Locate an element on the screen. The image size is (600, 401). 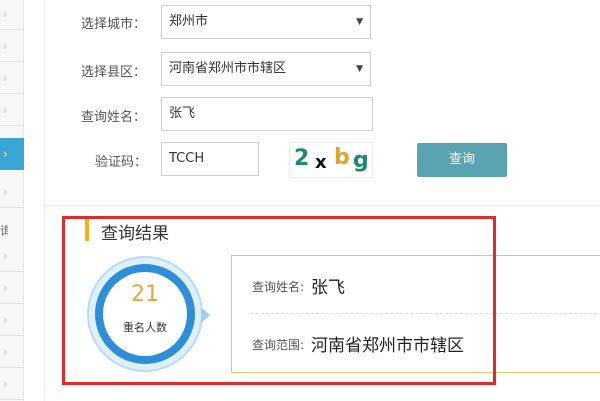
captcha-input: TCCH is located at coordinates (210, 159).